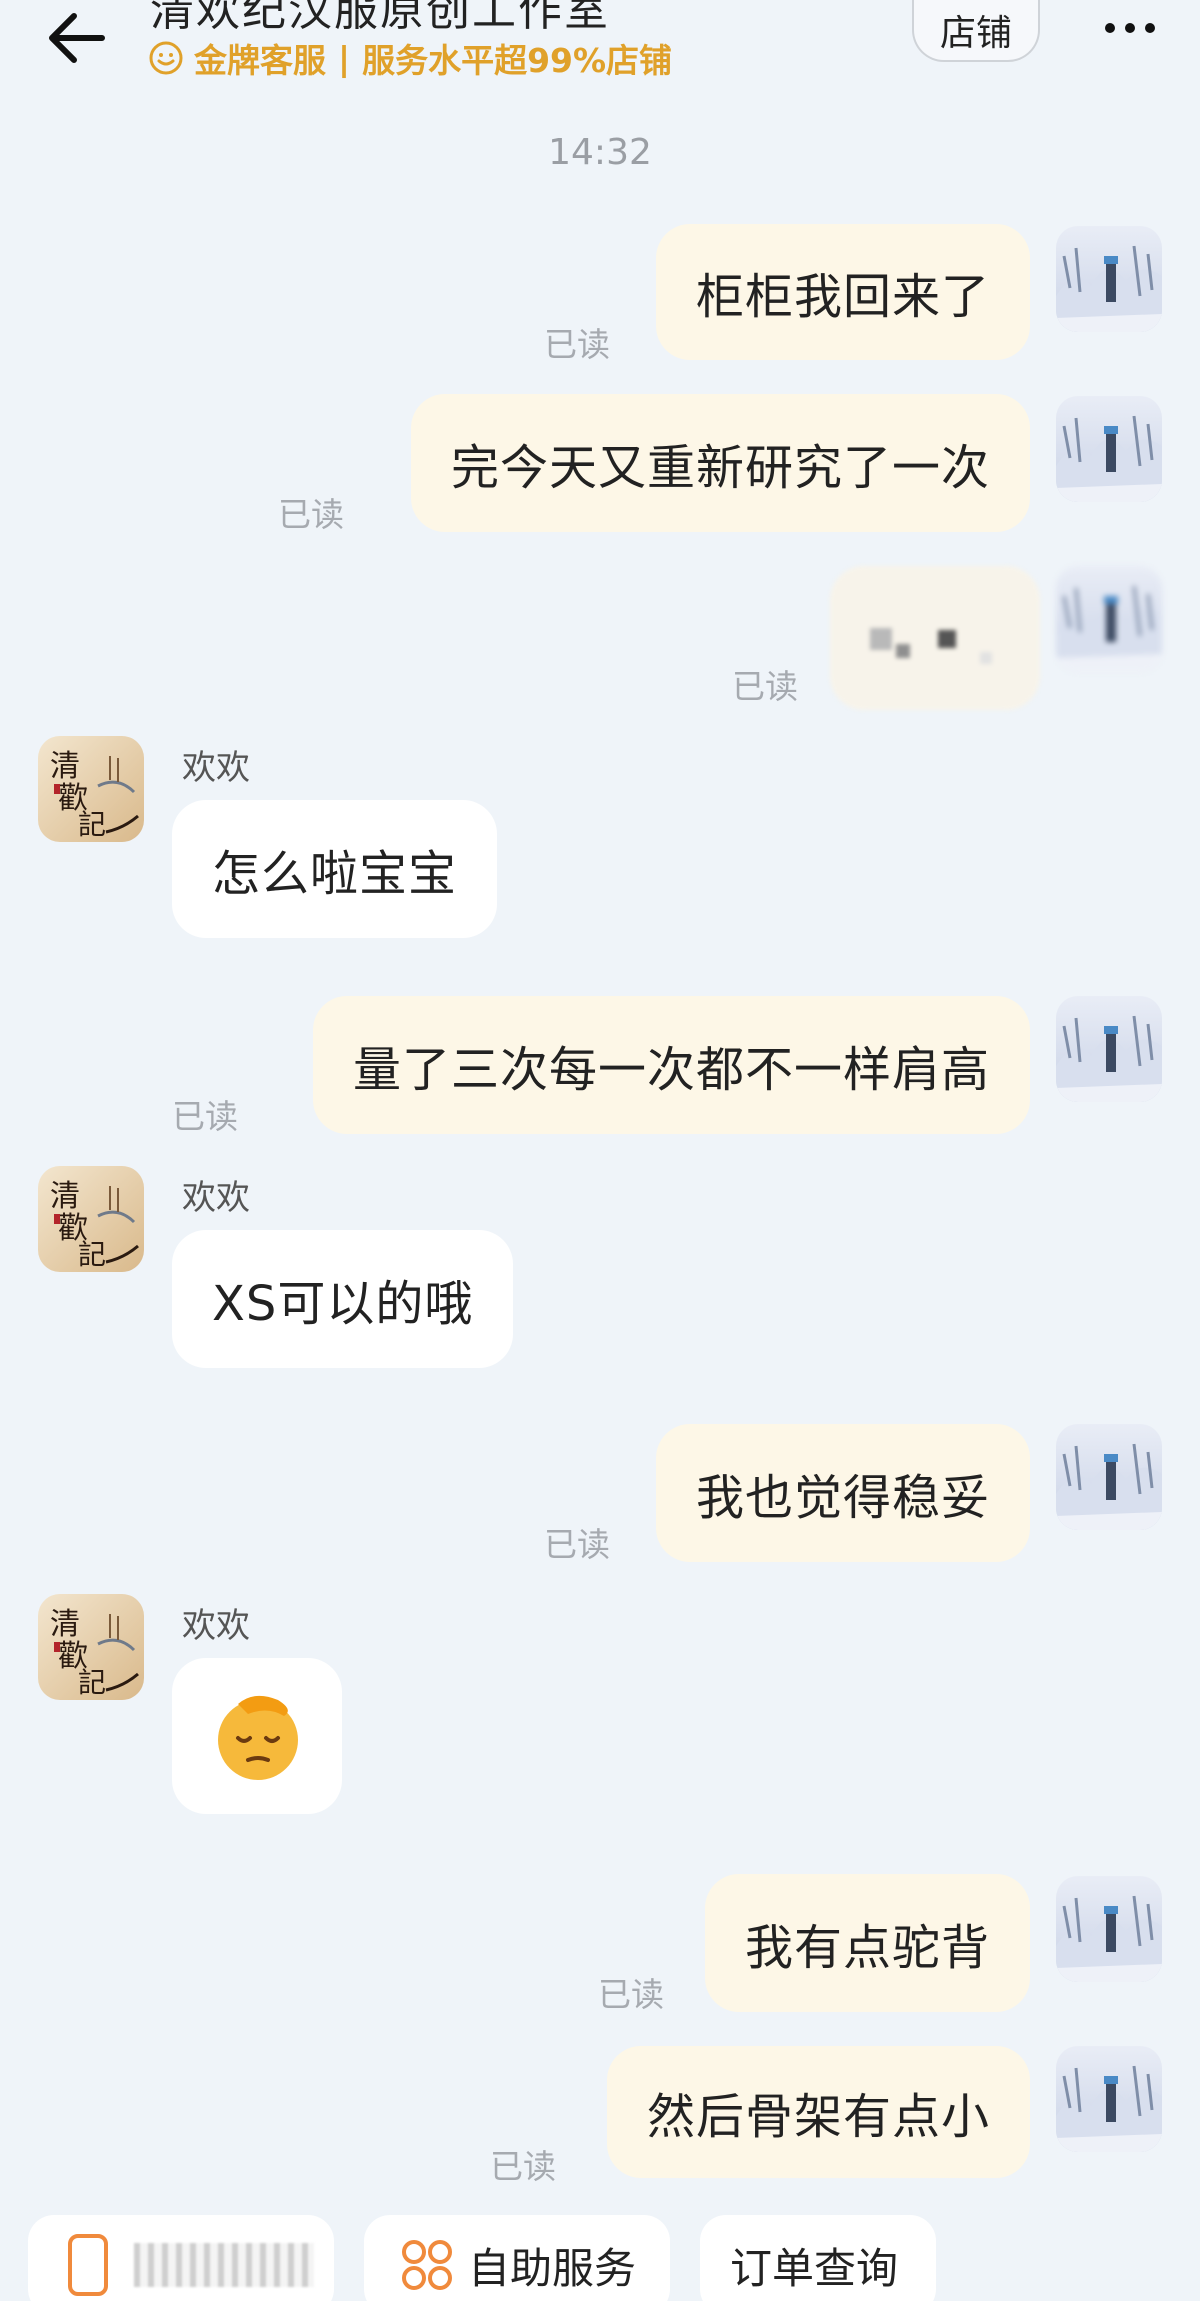  Describe the element at coordinates (842, 292) in the screenshot. I see `message-bubble-outgoing: 柜柜我回来了` at that location.